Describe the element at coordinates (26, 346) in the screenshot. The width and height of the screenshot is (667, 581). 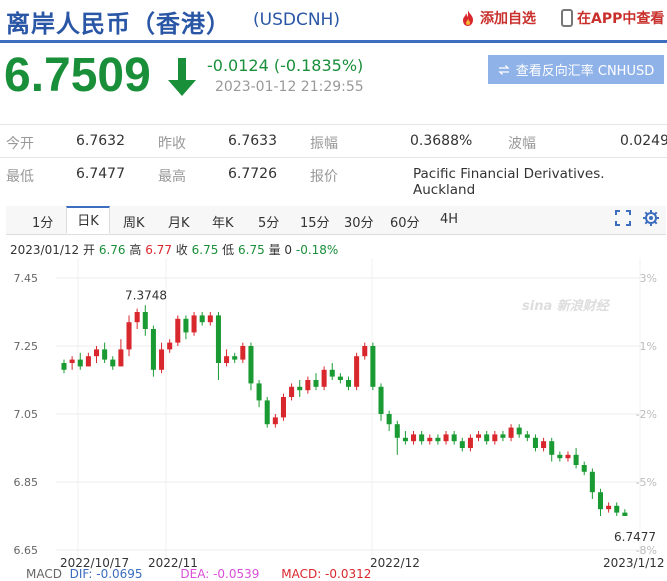
I see `y-tick-label: 7.25` at that location.